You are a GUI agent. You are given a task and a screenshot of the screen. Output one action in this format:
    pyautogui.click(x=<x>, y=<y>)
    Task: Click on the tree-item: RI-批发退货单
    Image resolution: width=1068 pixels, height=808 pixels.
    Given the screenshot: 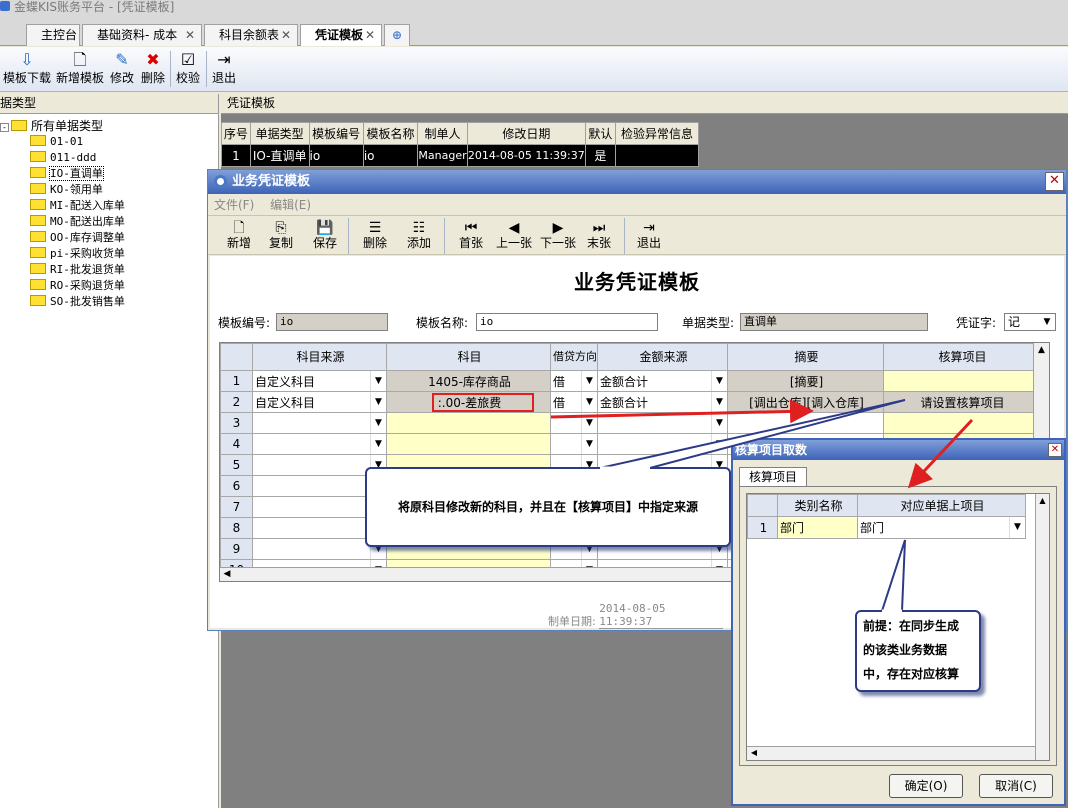 What is the action you would take?
    pyautogui.click(x=77, y=270)
    